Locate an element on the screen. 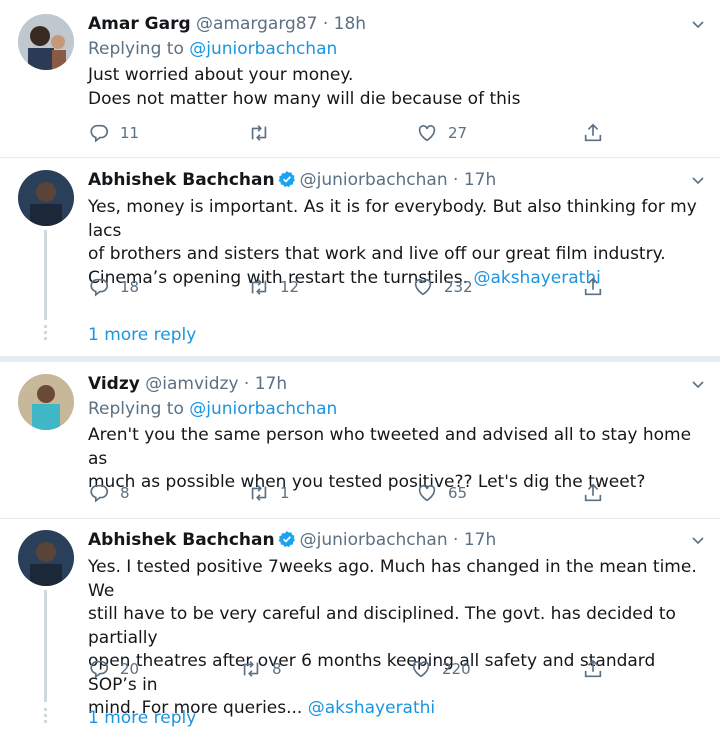  tweet-actions: 8 1 65 is located at coordinates (358, 494).